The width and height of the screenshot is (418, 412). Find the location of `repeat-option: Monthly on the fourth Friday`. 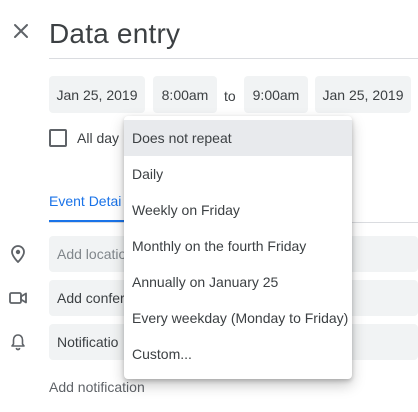

repeat-option: Monthly on the fourth Friday is located at coordinates (238, 246).